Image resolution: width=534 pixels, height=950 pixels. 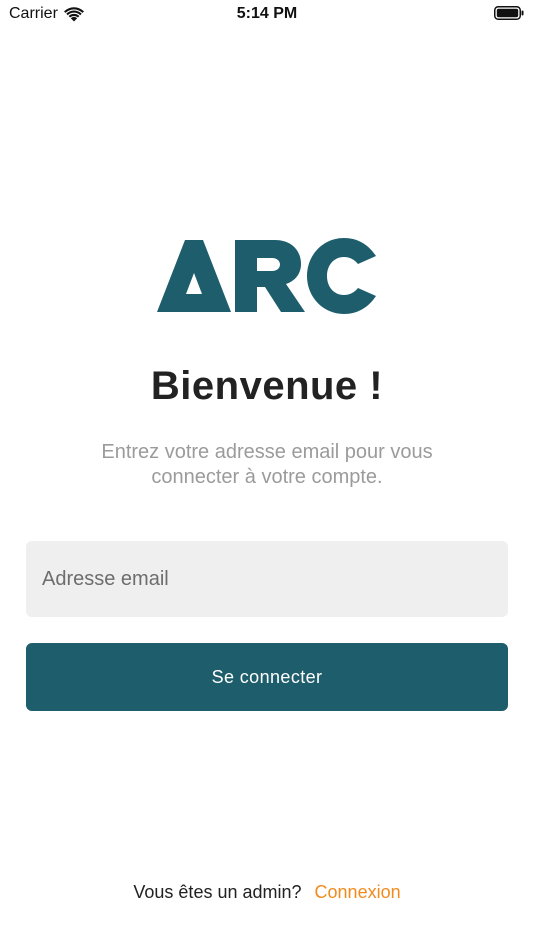 I want to click on login-button: Se connecter, so click(x=267, y=677).